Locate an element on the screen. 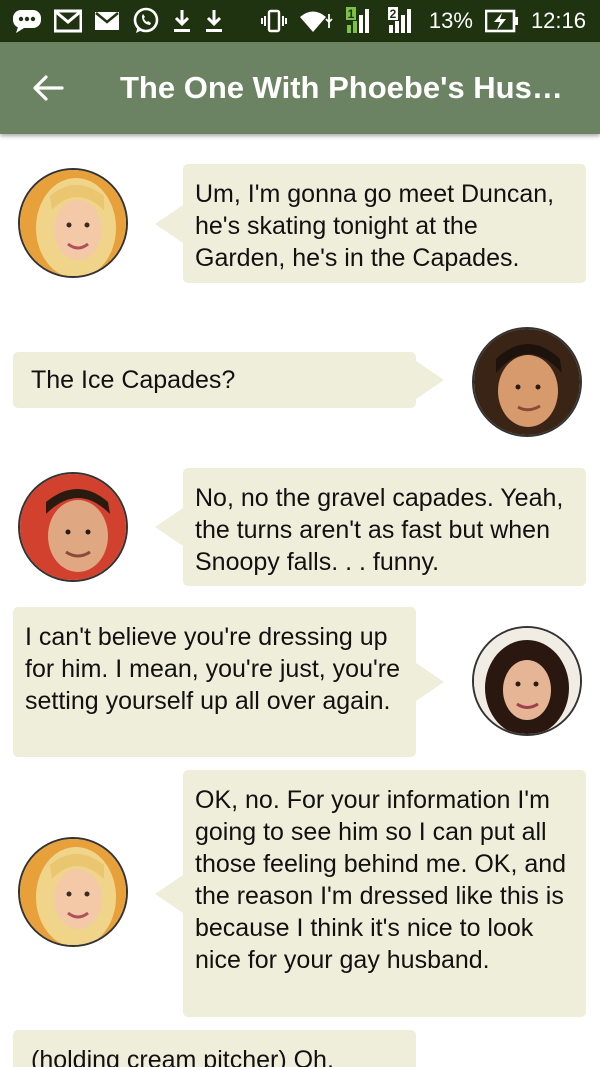 This screenshot has height=1067, width=600. sim2-label: 2 is located at coordinates (393, 14).